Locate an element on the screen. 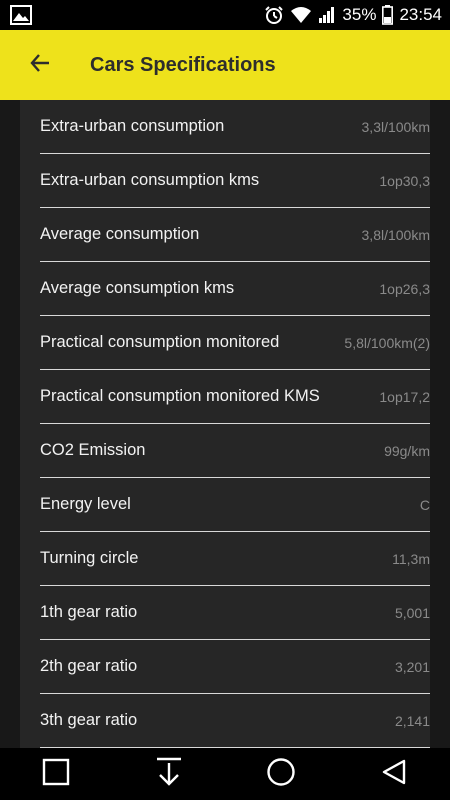 The width and height of the screenshot is (450, 800). spec-row: 2th gear ratio 3,201 is located at coordinates (235, 667).